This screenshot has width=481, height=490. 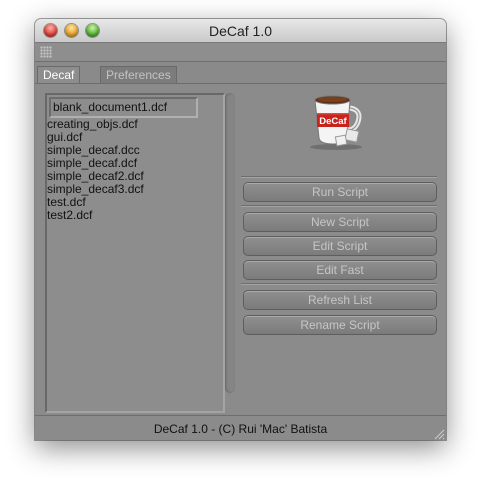 What do you see at coordinates (138, 75) in the screenshot?
I see `tab-preferences: Preferences` at bounding box center [138, 75].